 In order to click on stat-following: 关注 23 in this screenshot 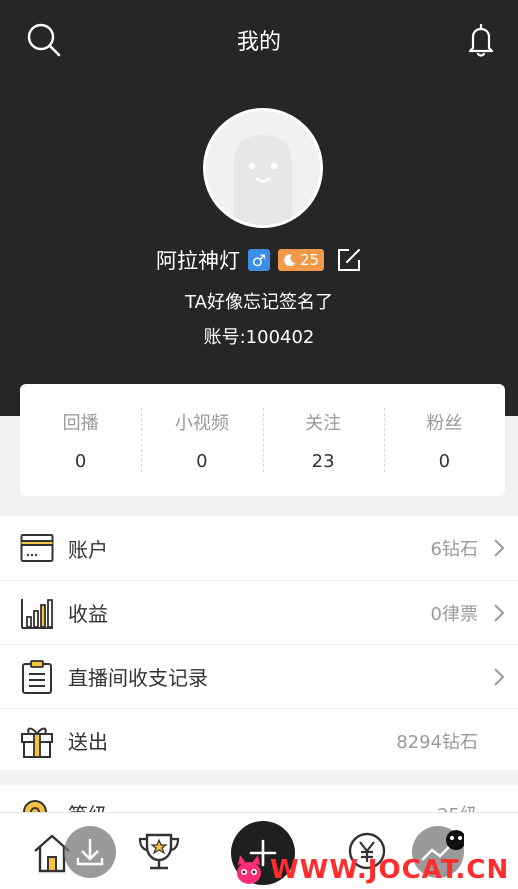, I will do `click(323, 440)`.